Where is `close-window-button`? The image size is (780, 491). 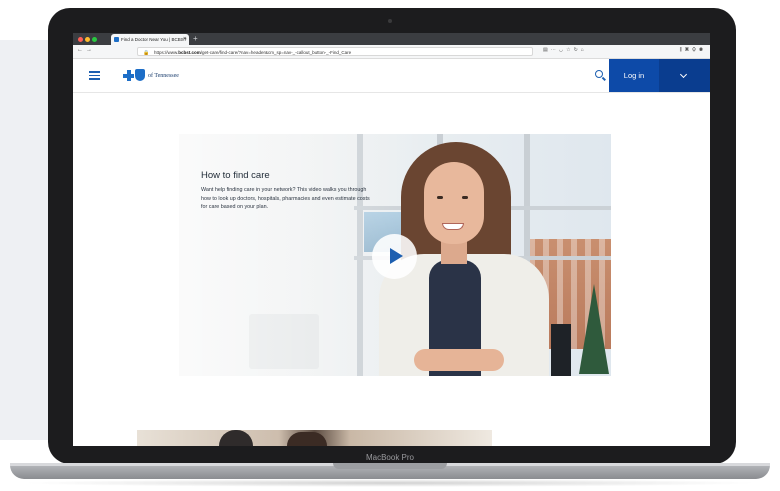 close-window-button is located at coordinates (80, 39).